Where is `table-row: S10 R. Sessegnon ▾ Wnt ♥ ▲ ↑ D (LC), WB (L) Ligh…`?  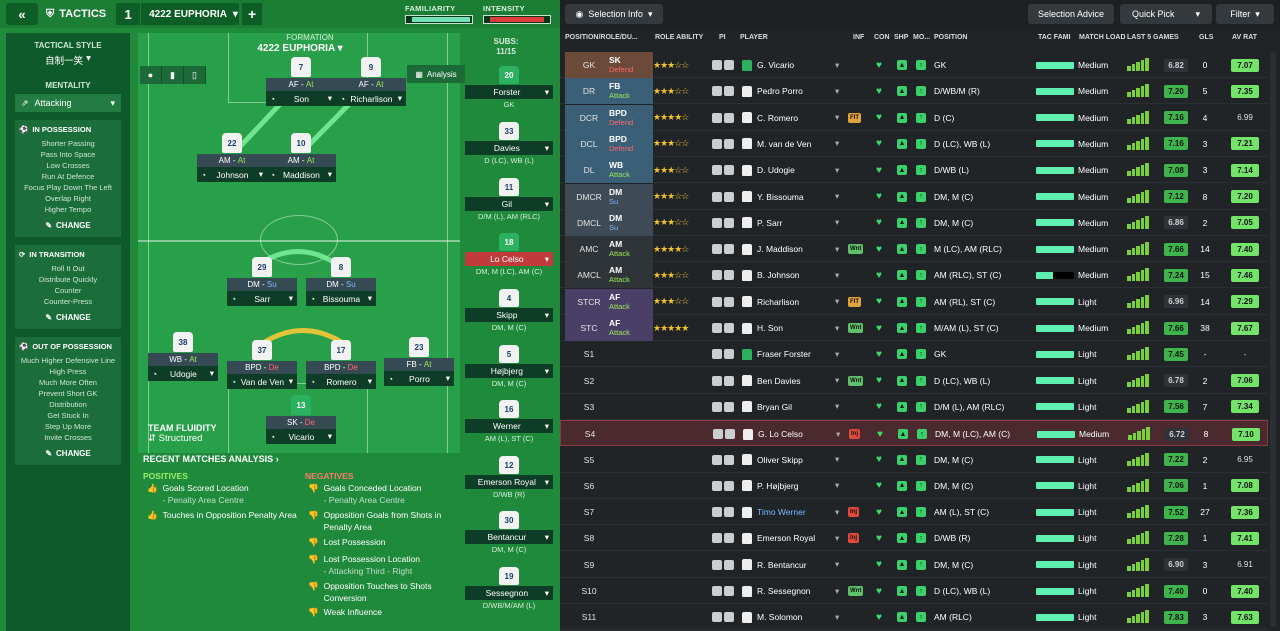 table-row: S10 R. Sessegnon ▾ Wnt ♥ ▲ ↑ D (LC), WB (L) Ligh… is located at coordinates (914, 591).